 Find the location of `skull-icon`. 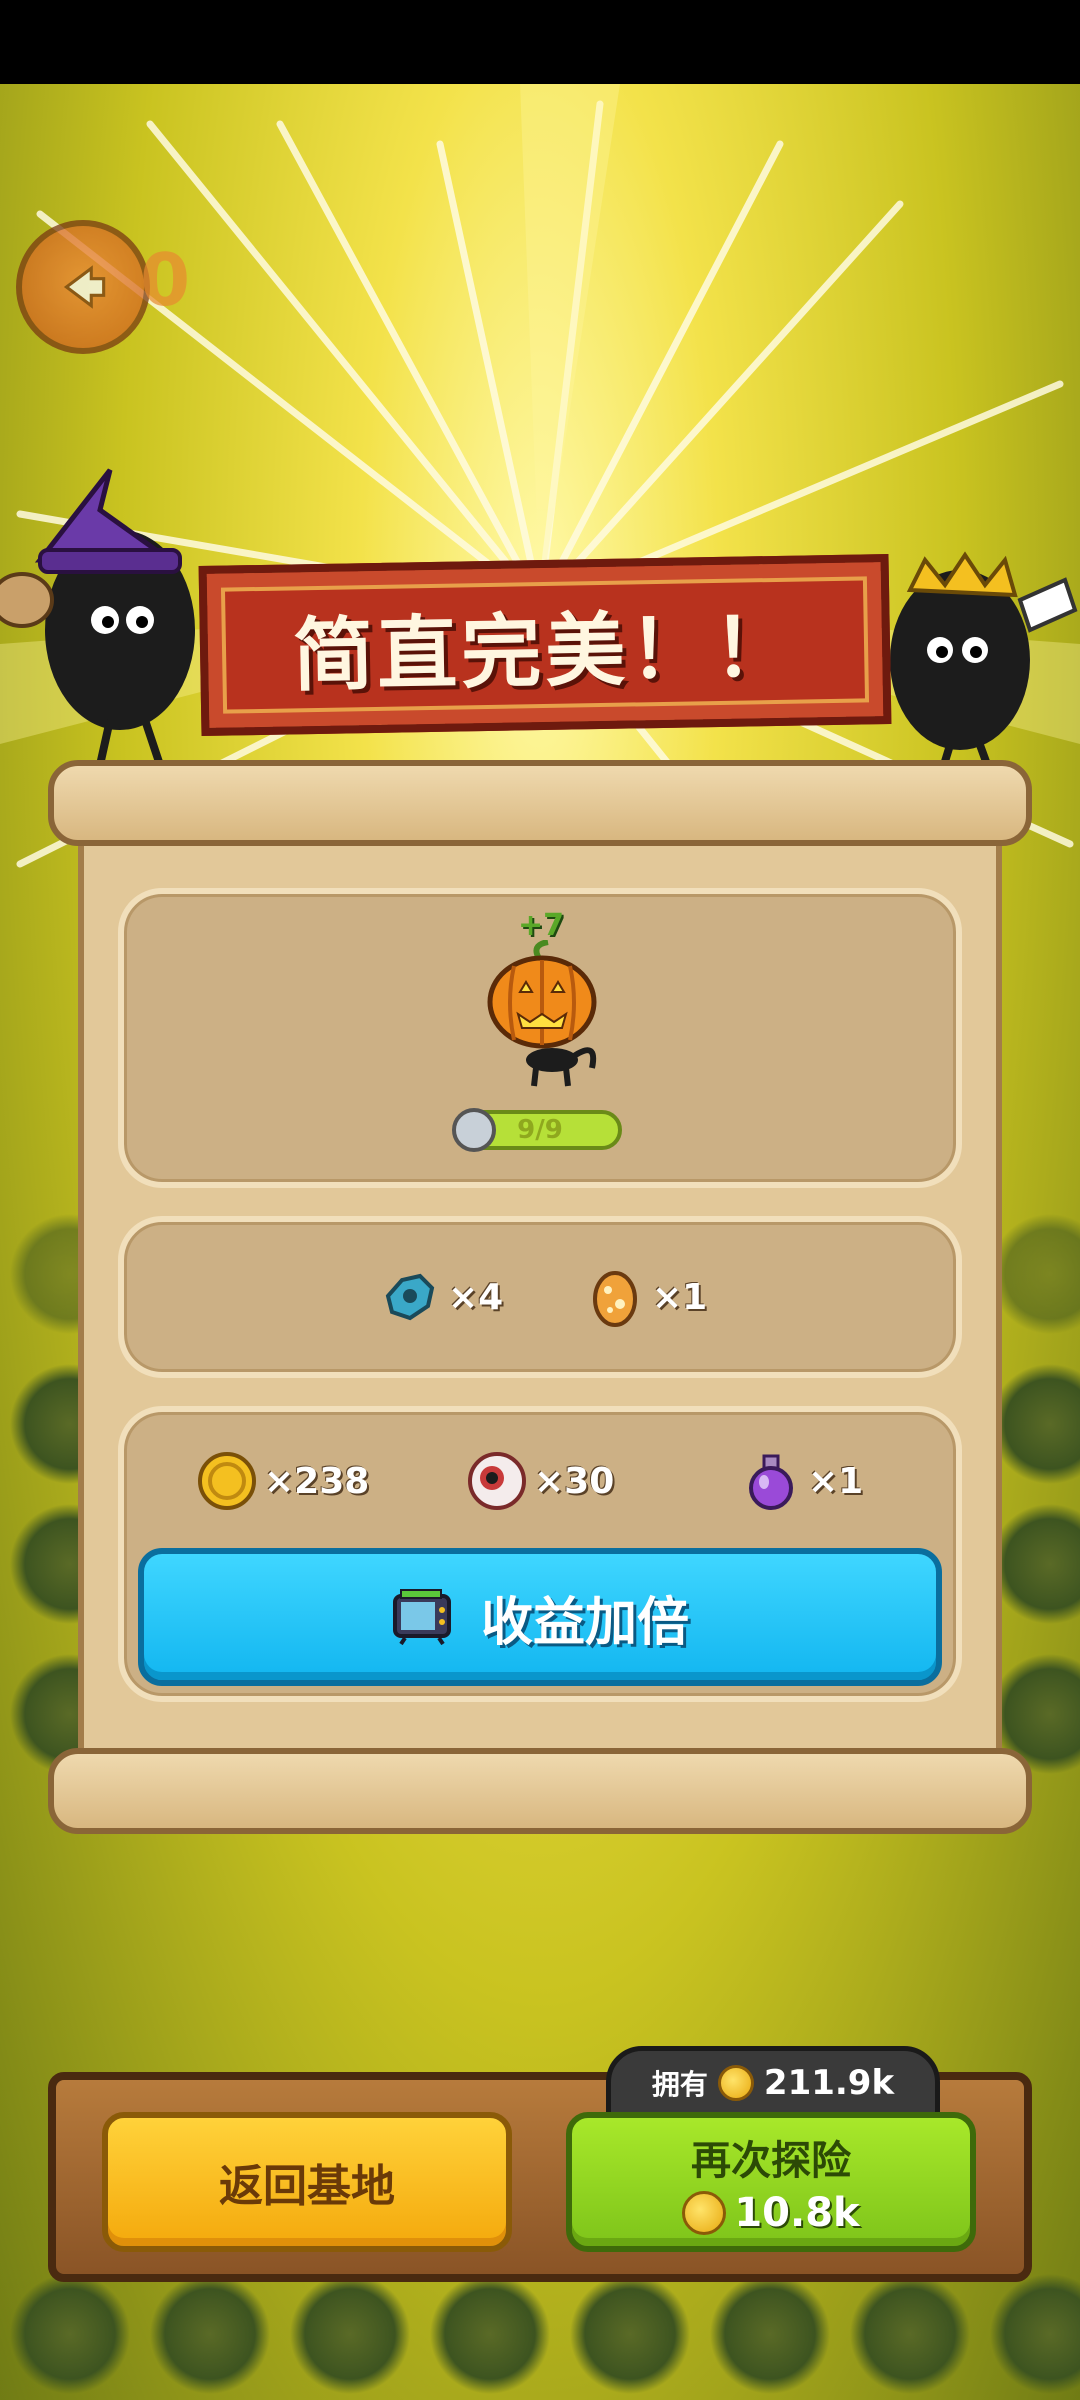

skull-icon is located at coordinates (474, 1130).